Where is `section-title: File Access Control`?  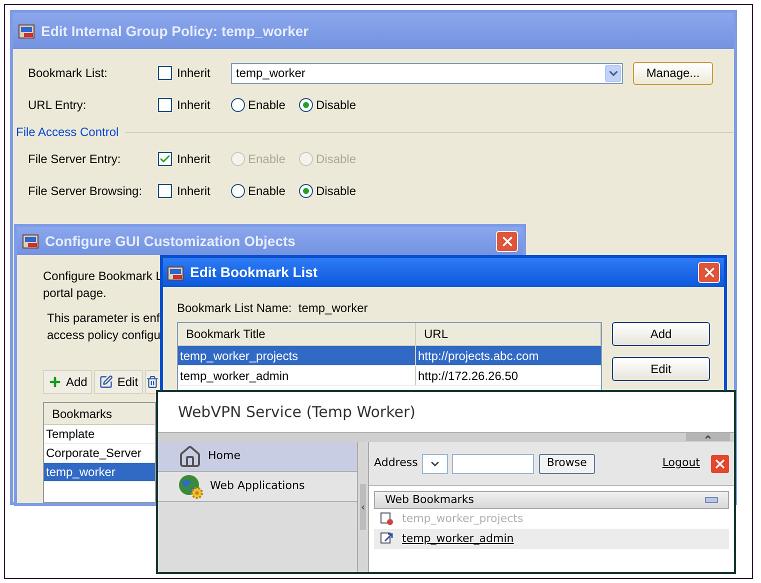 section-title: File Access Control is located at coordinates (67, 132).